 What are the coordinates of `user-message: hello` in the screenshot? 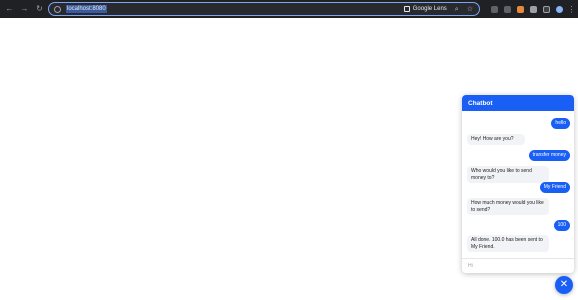 It's located at (560, 123).